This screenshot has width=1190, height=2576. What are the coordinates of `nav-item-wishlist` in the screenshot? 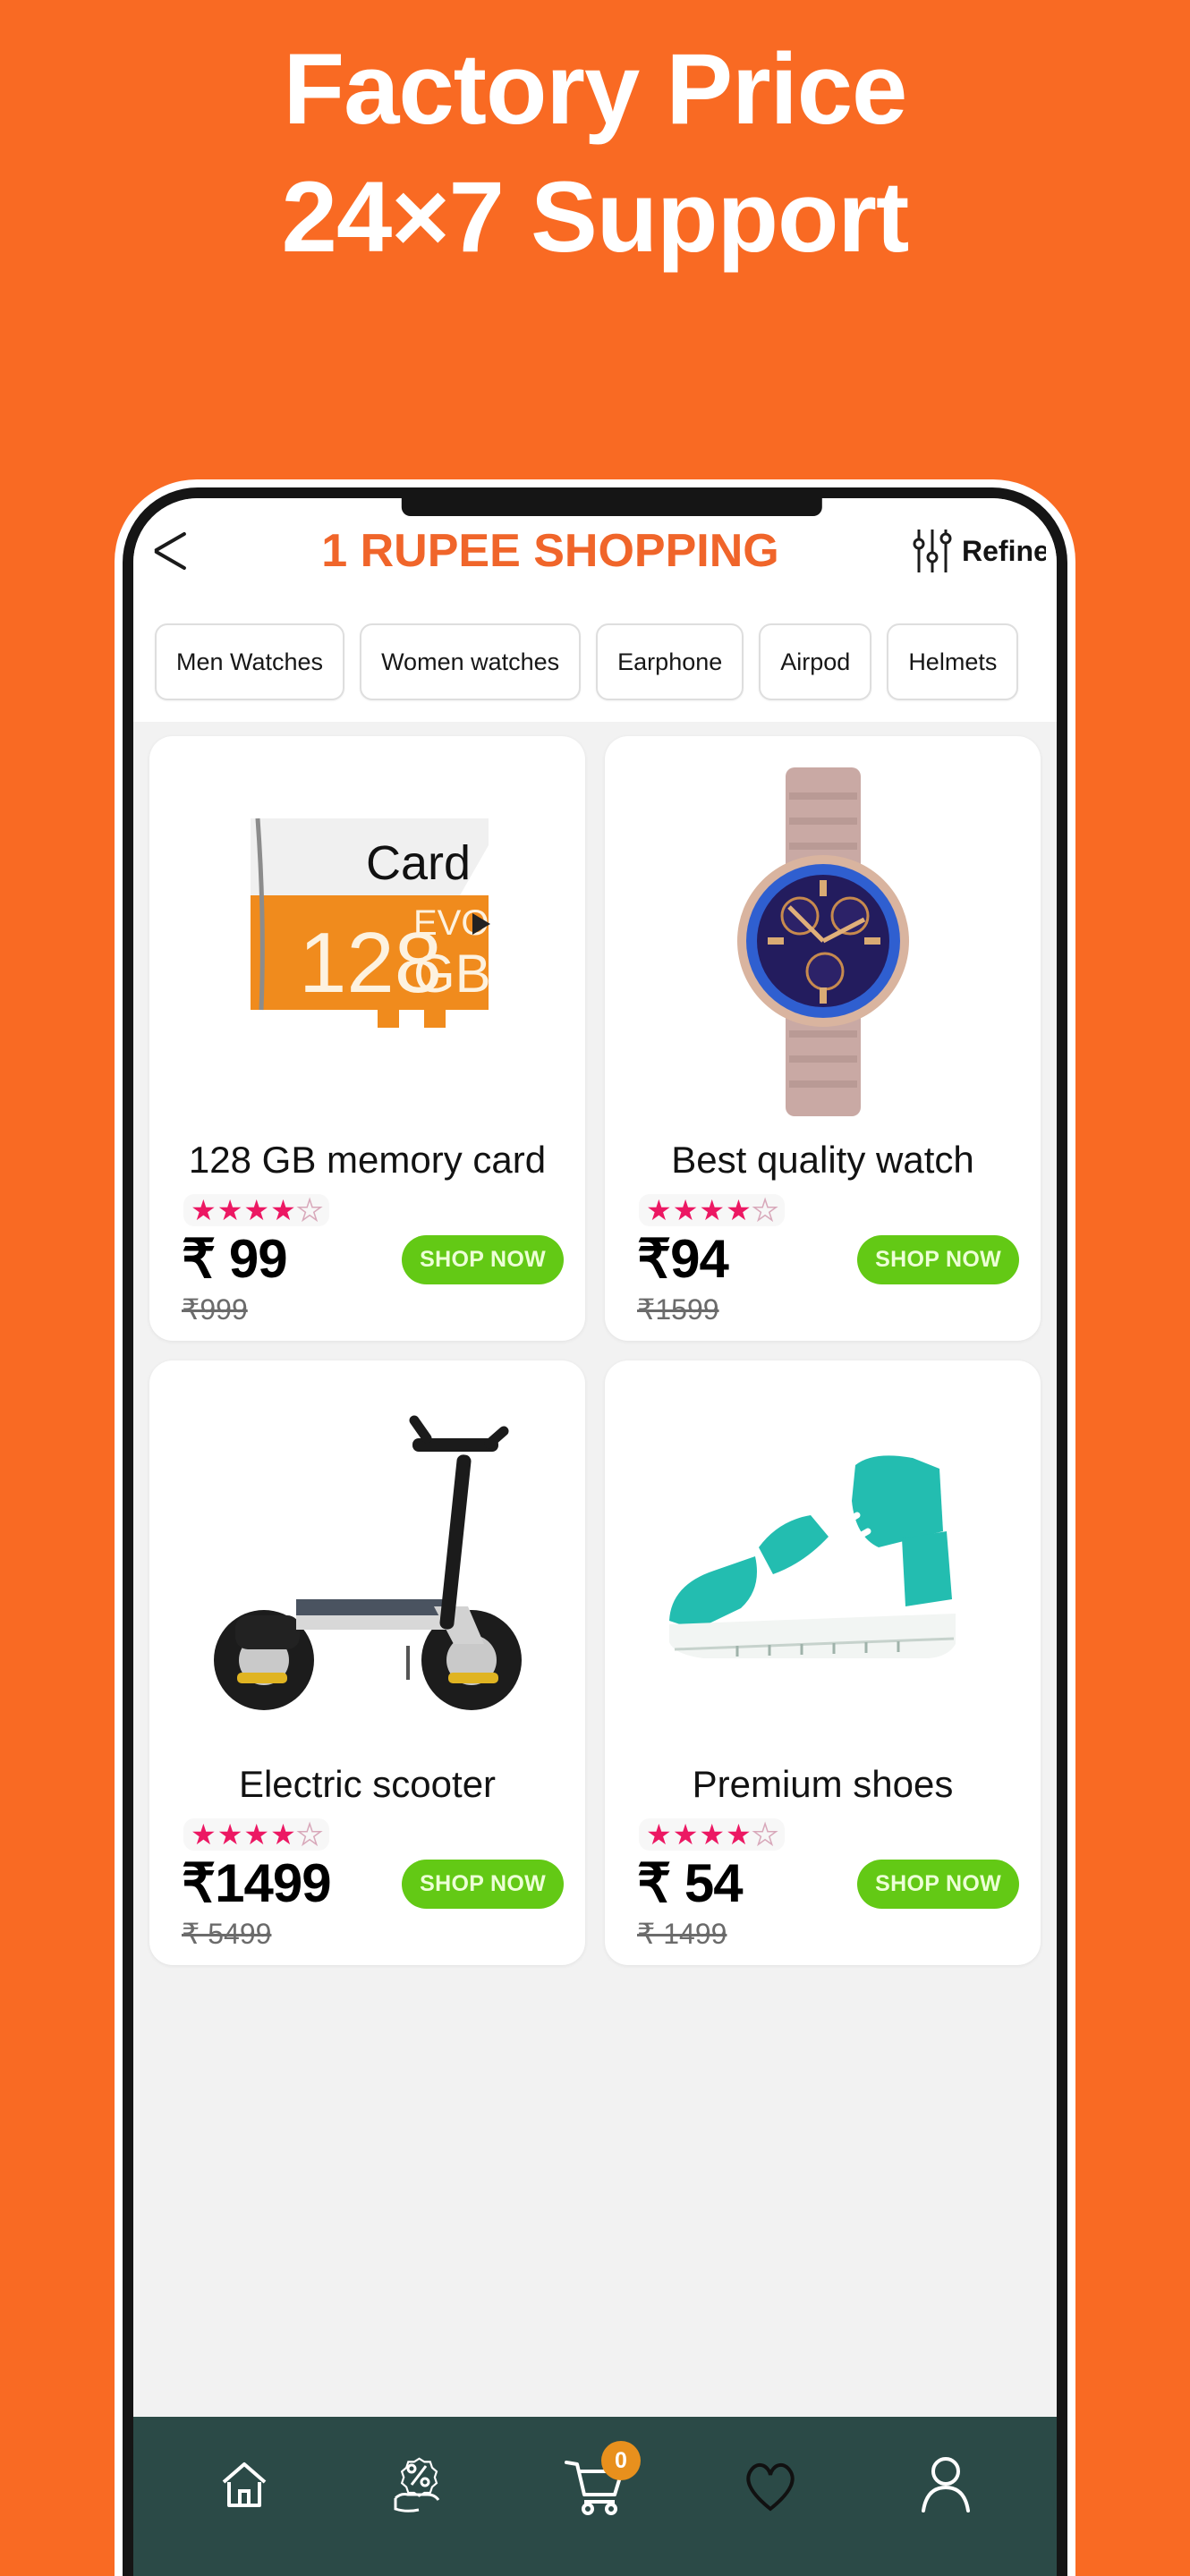 It's located at (770, 2485).